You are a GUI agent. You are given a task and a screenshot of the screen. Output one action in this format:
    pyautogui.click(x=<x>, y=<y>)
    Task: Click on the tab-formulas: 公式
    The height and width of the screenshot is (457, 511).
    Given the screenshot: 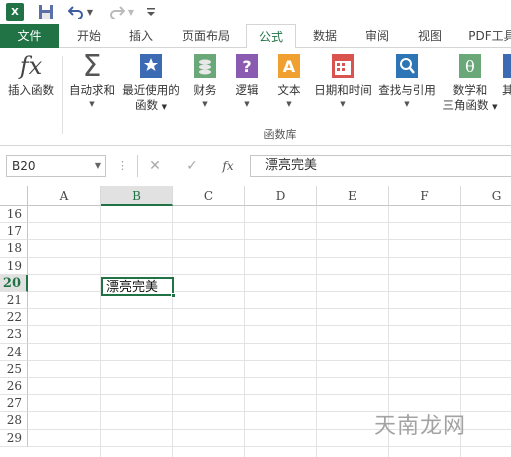 What is the action you would take?
    pyautogui.click(x=271, y=36)
    